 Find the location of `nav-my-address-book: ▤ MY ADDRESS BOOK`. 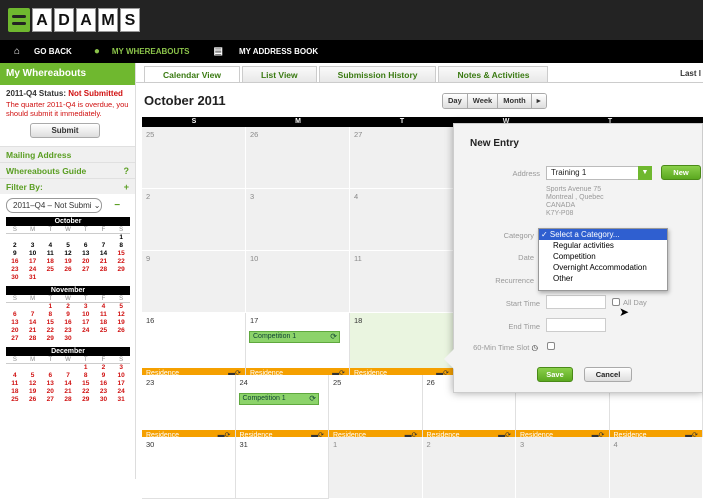

nav-my-address-book: ▤ MY ADDRESS BOOK is located at coordinates (254, 51).